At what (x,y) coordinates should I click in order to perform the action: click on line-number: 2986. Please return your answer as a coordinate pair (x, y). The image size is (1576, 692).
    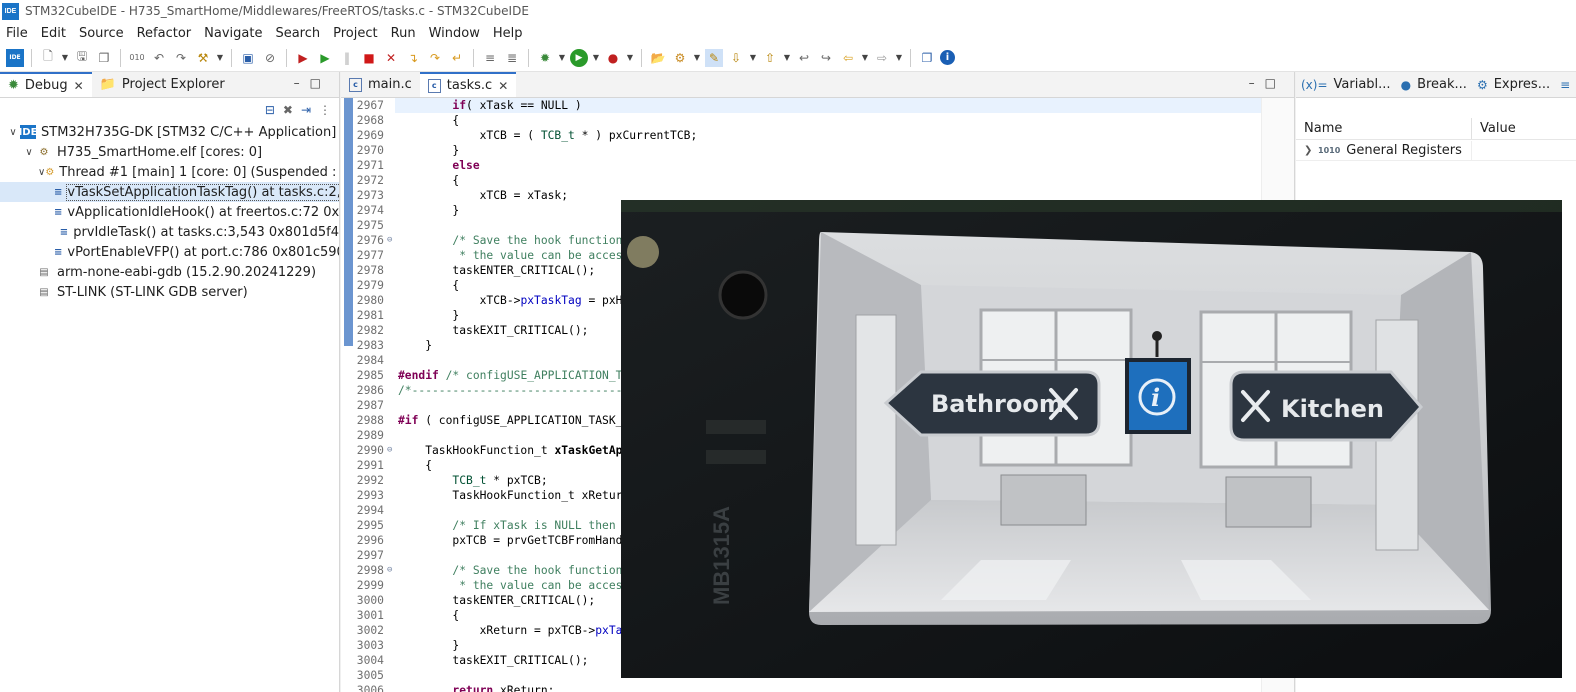
    Looking at the image, I should click on (370, 390).